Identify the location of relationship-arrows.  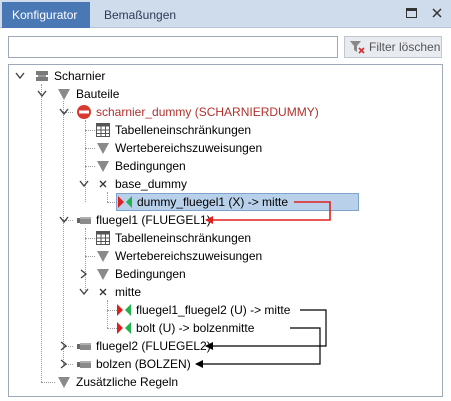
(263, 284).